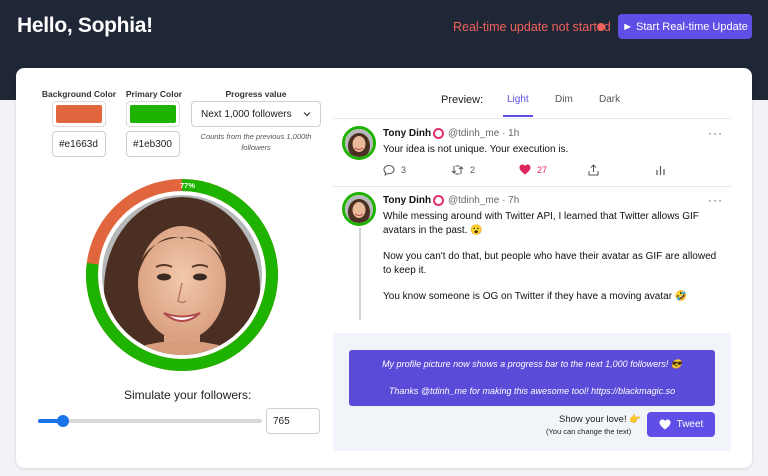 The image size is (768, 476). Describe the element at coordinates (153, 114) in the screenshot. I see `primary-color-swatch` at that location.